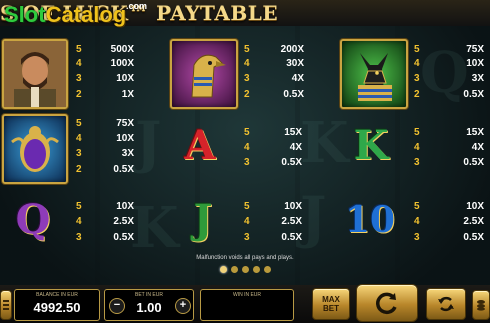 The image size is (490, 323). Describe the element at coordinates (292, 49) in the screenshot. I see `pay-multiplier: 200X` at that location.